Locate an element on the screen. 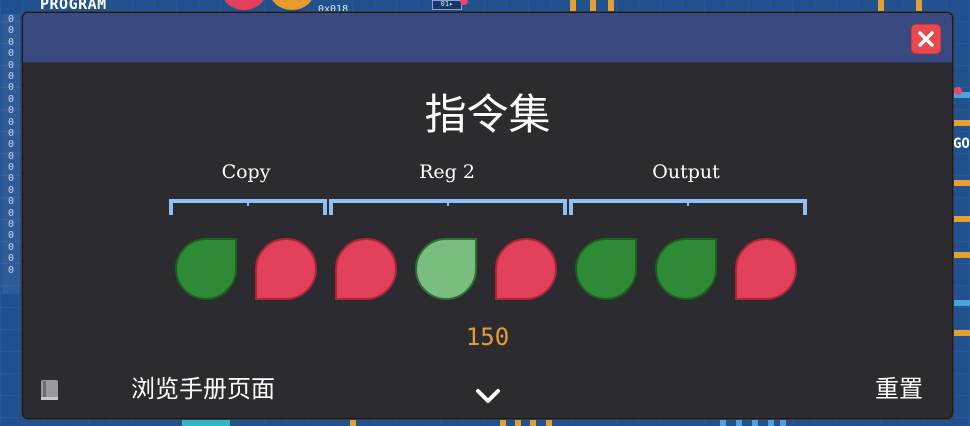 The width and height of the screenshot is (970, 426). close-icon is located at coordinates (926, 39).